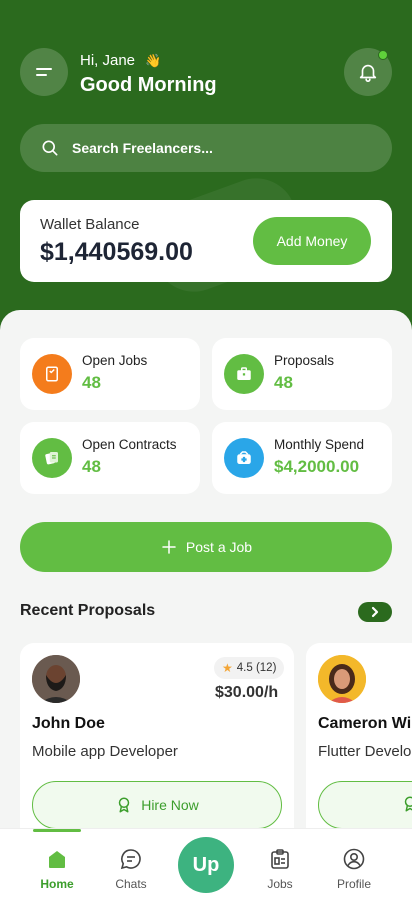 This screenshot has height=917, width=412. What do you see at coordinates (110, 458) in the screenshot?
I see `stat-open-contracts: Open Contracts 48` at bounding box center [110, 458].